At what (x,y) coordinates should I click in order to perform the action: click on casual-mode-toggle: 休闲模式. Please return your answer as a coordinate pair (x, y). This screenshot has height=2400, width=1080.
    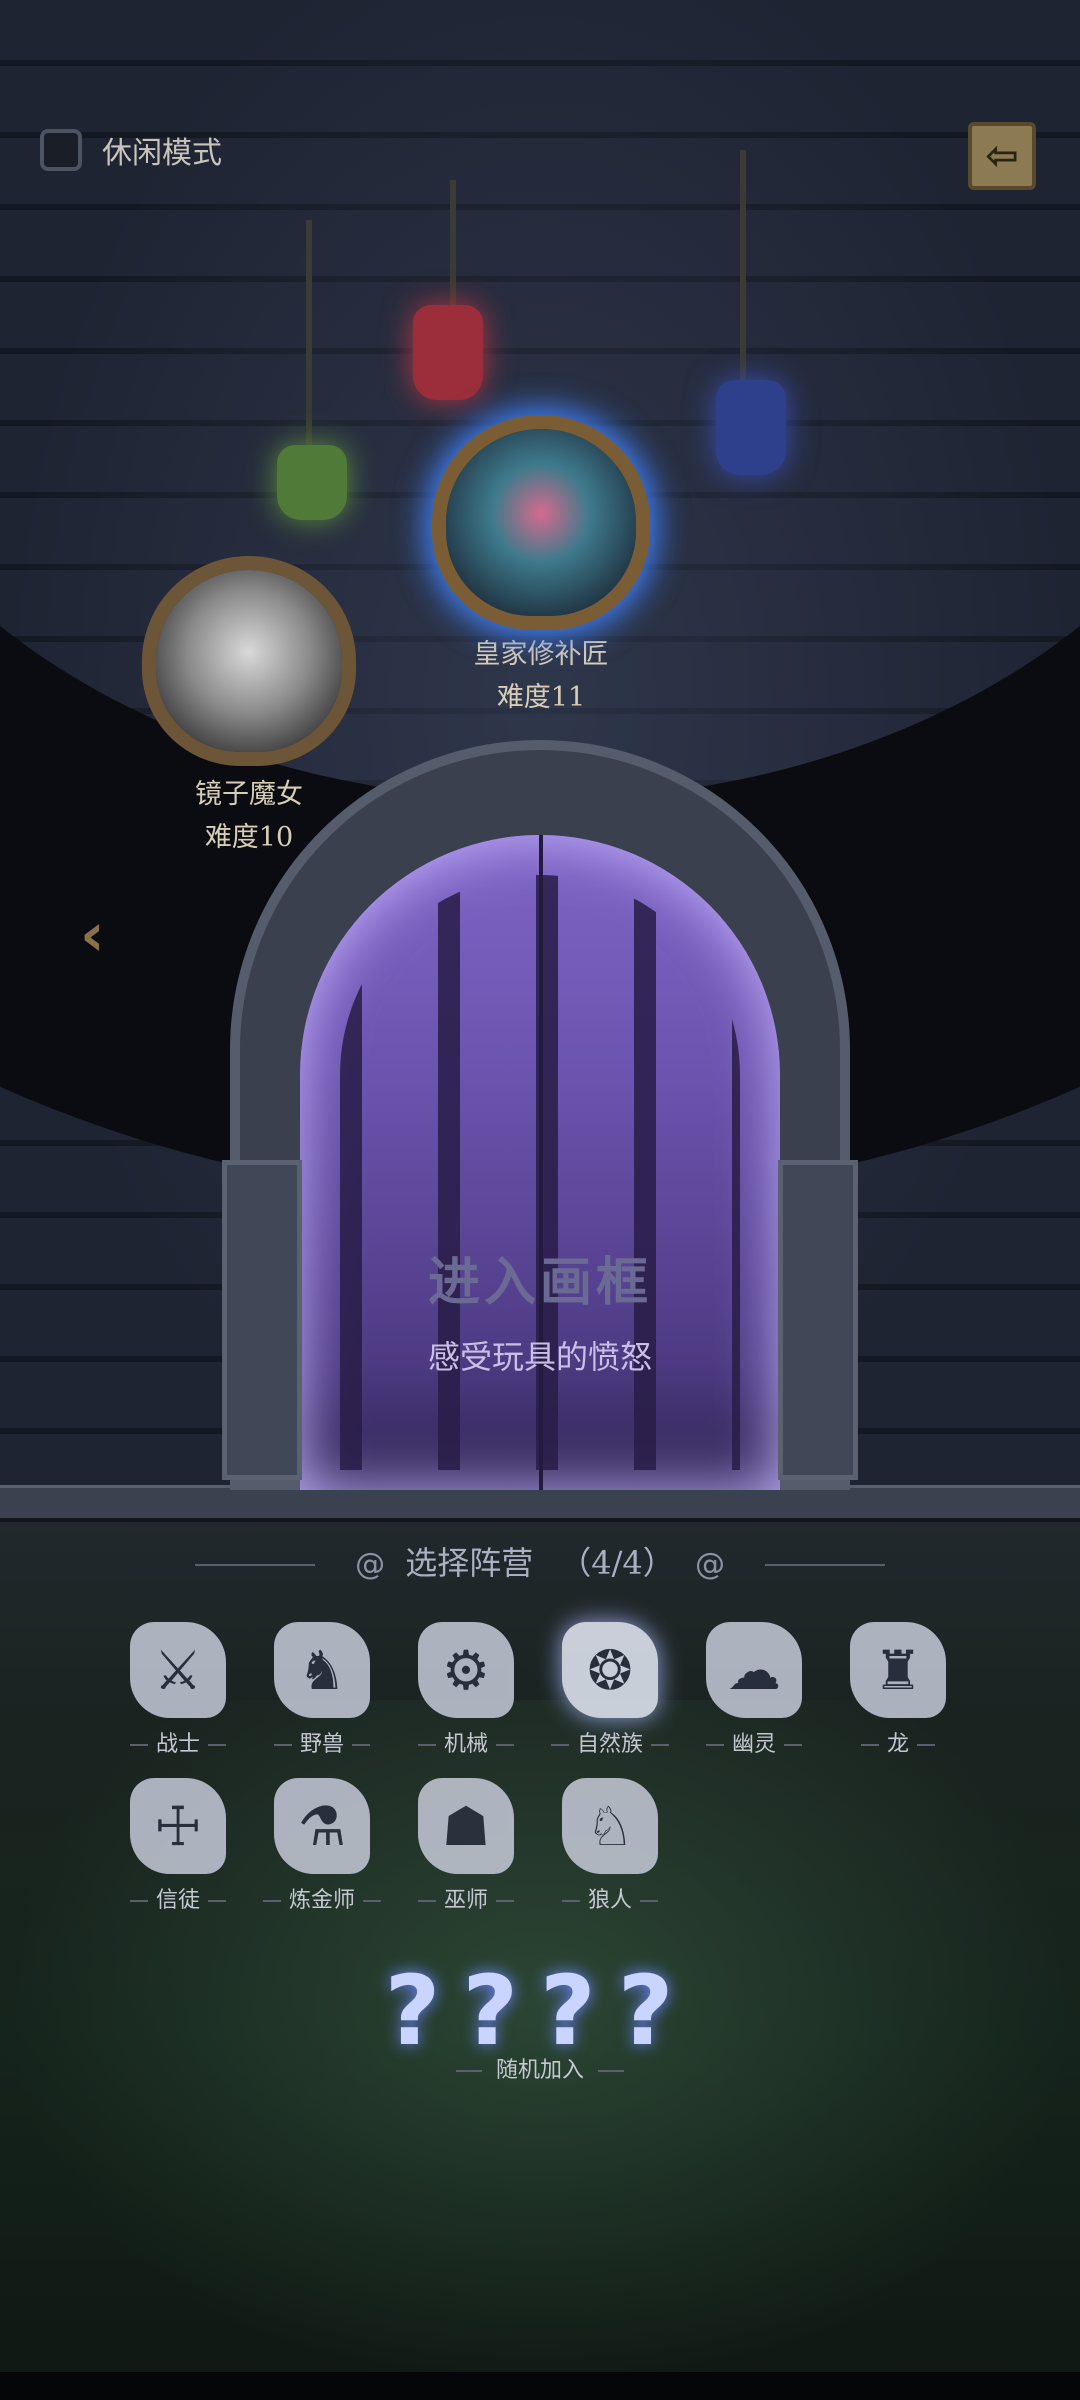
    Looking at the image, I should click on (131, 150).